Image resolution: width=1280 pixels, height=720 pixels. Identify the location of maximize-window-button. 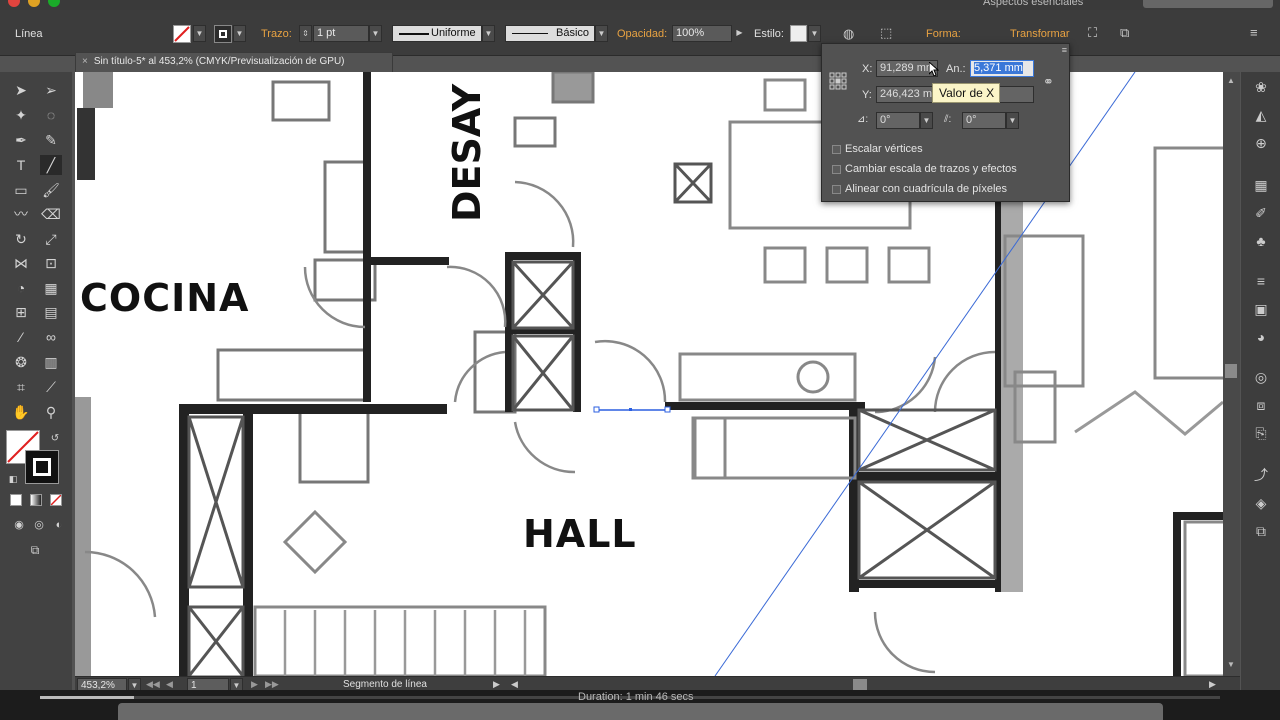
(54, 3).